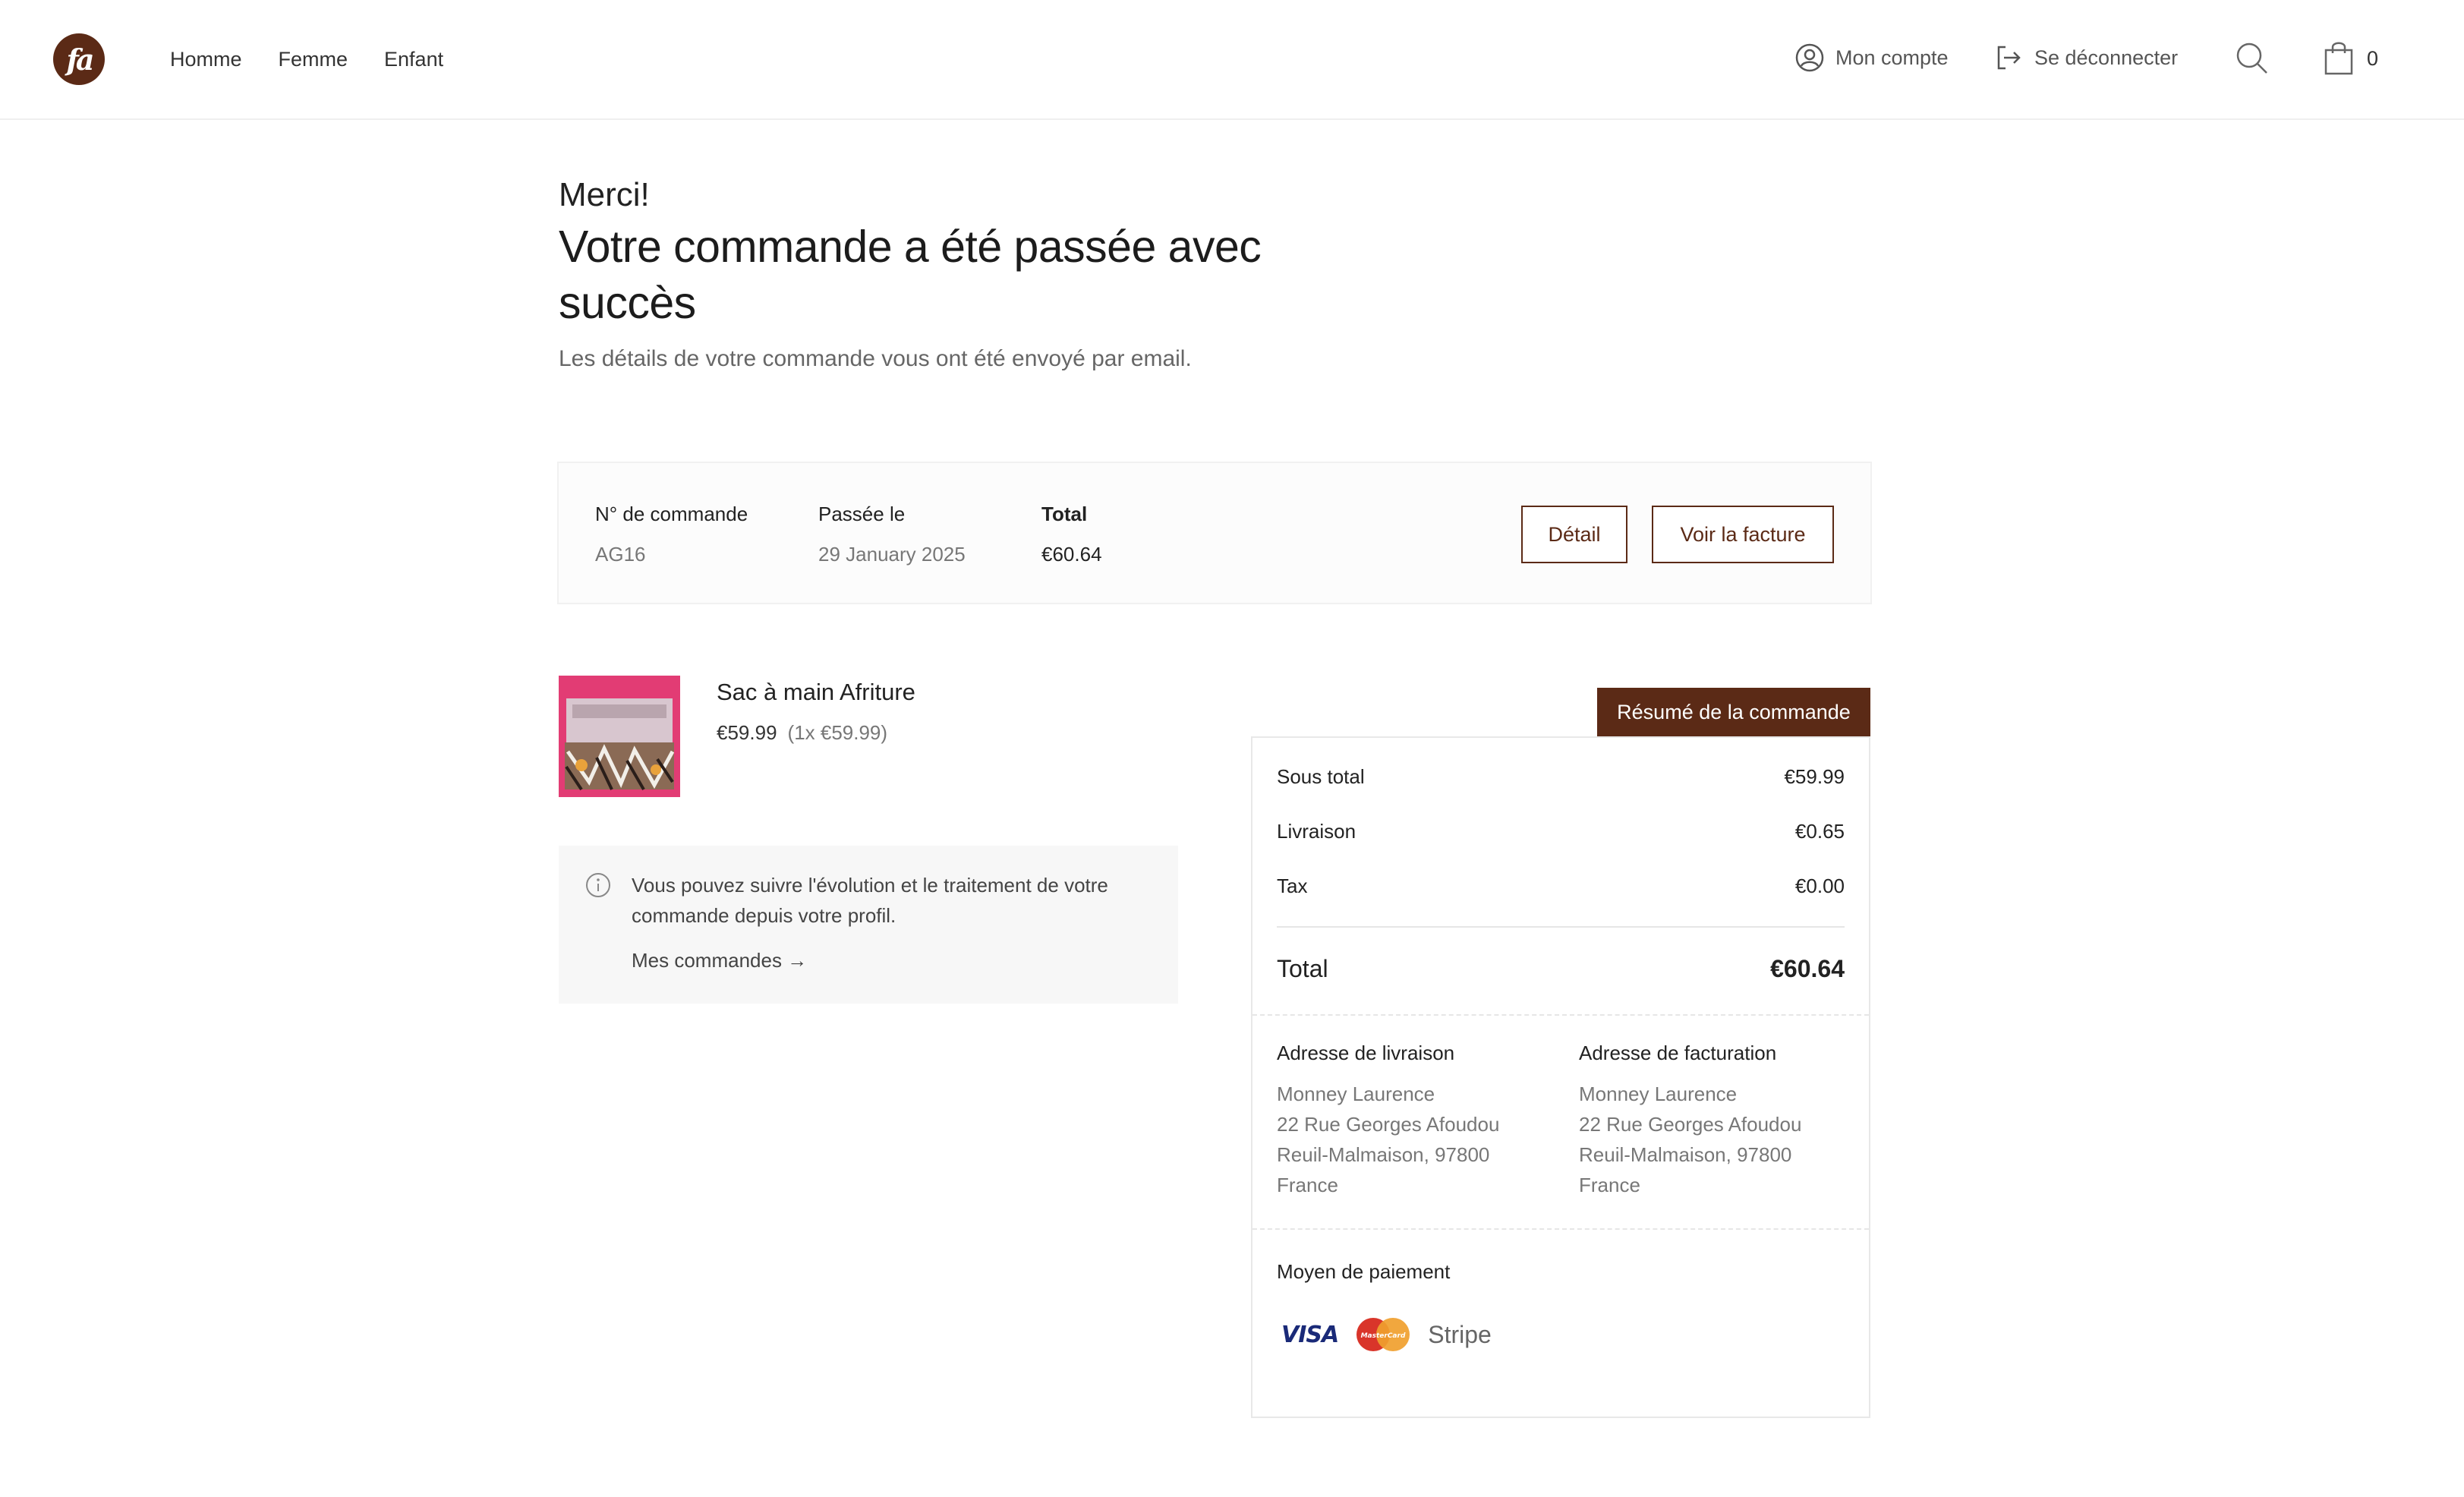 The width and height of the screenshot is (2464, 1497). I want to click on account-link: Mon compte, so click(1872, 58).